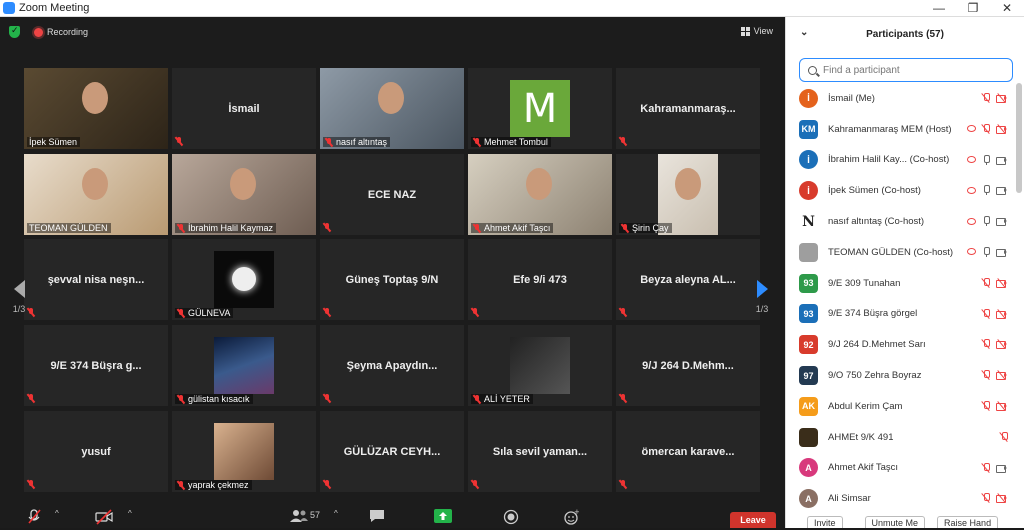 The height and width of the screenshot is (530, 1024). Describe the element at coordinates (902, 498) in the screenshot. I see `participant-row: A Ali Simsar` at that location.